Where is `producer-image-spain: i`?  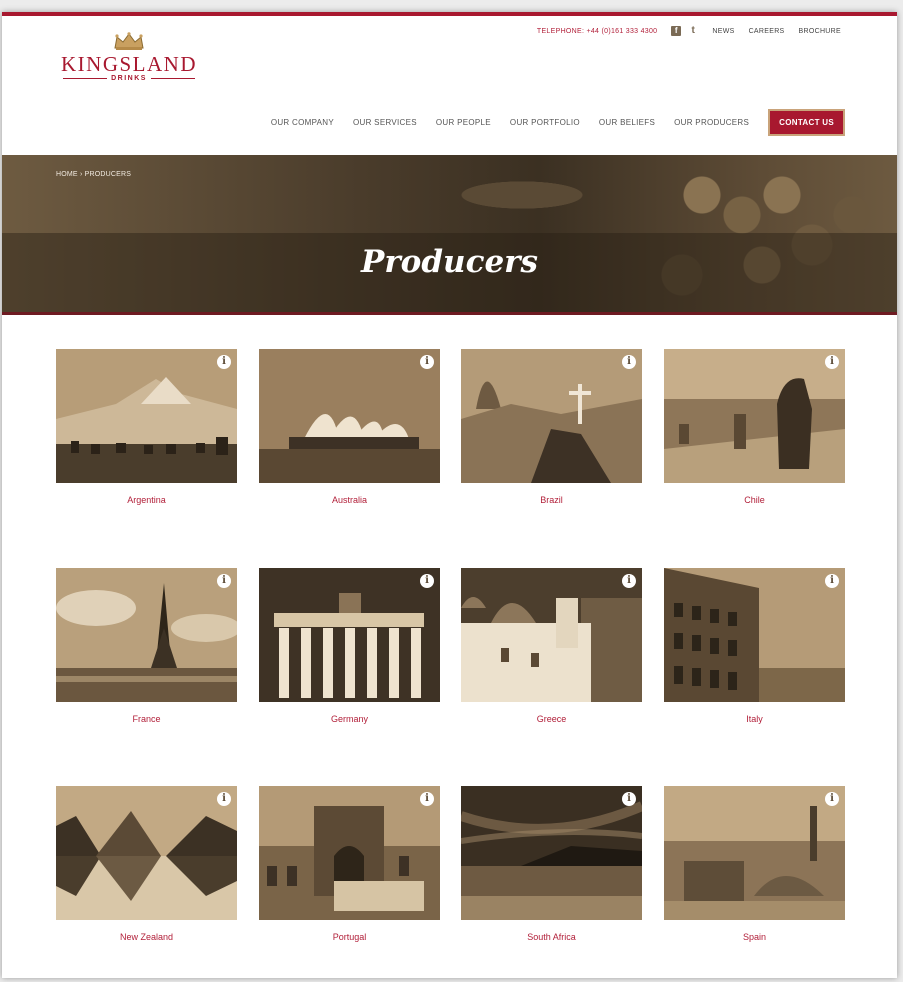 producer-image-spain: i is located at coordinates (754, 853).